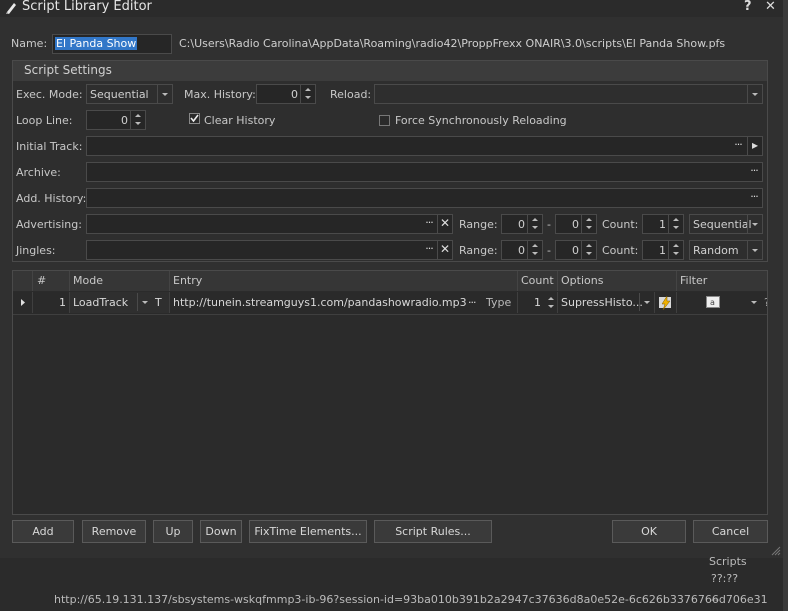 The image size is (788, 611). I want to click on row-filter-help: ?, so click(765, 302).